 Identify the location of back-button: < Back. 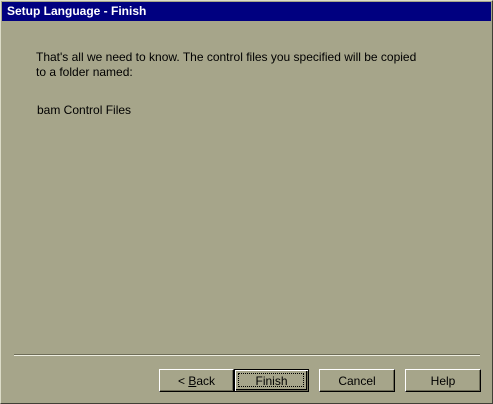
(196, 380).